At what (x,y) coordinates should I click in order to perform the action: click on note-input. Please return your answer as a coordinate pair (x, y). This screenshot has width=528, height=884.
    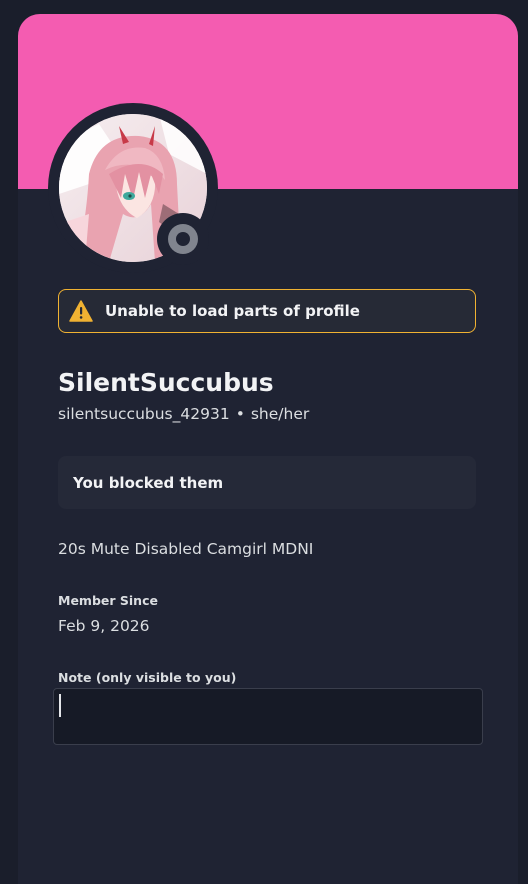
    Looking at the image, I should click on (268, 716).